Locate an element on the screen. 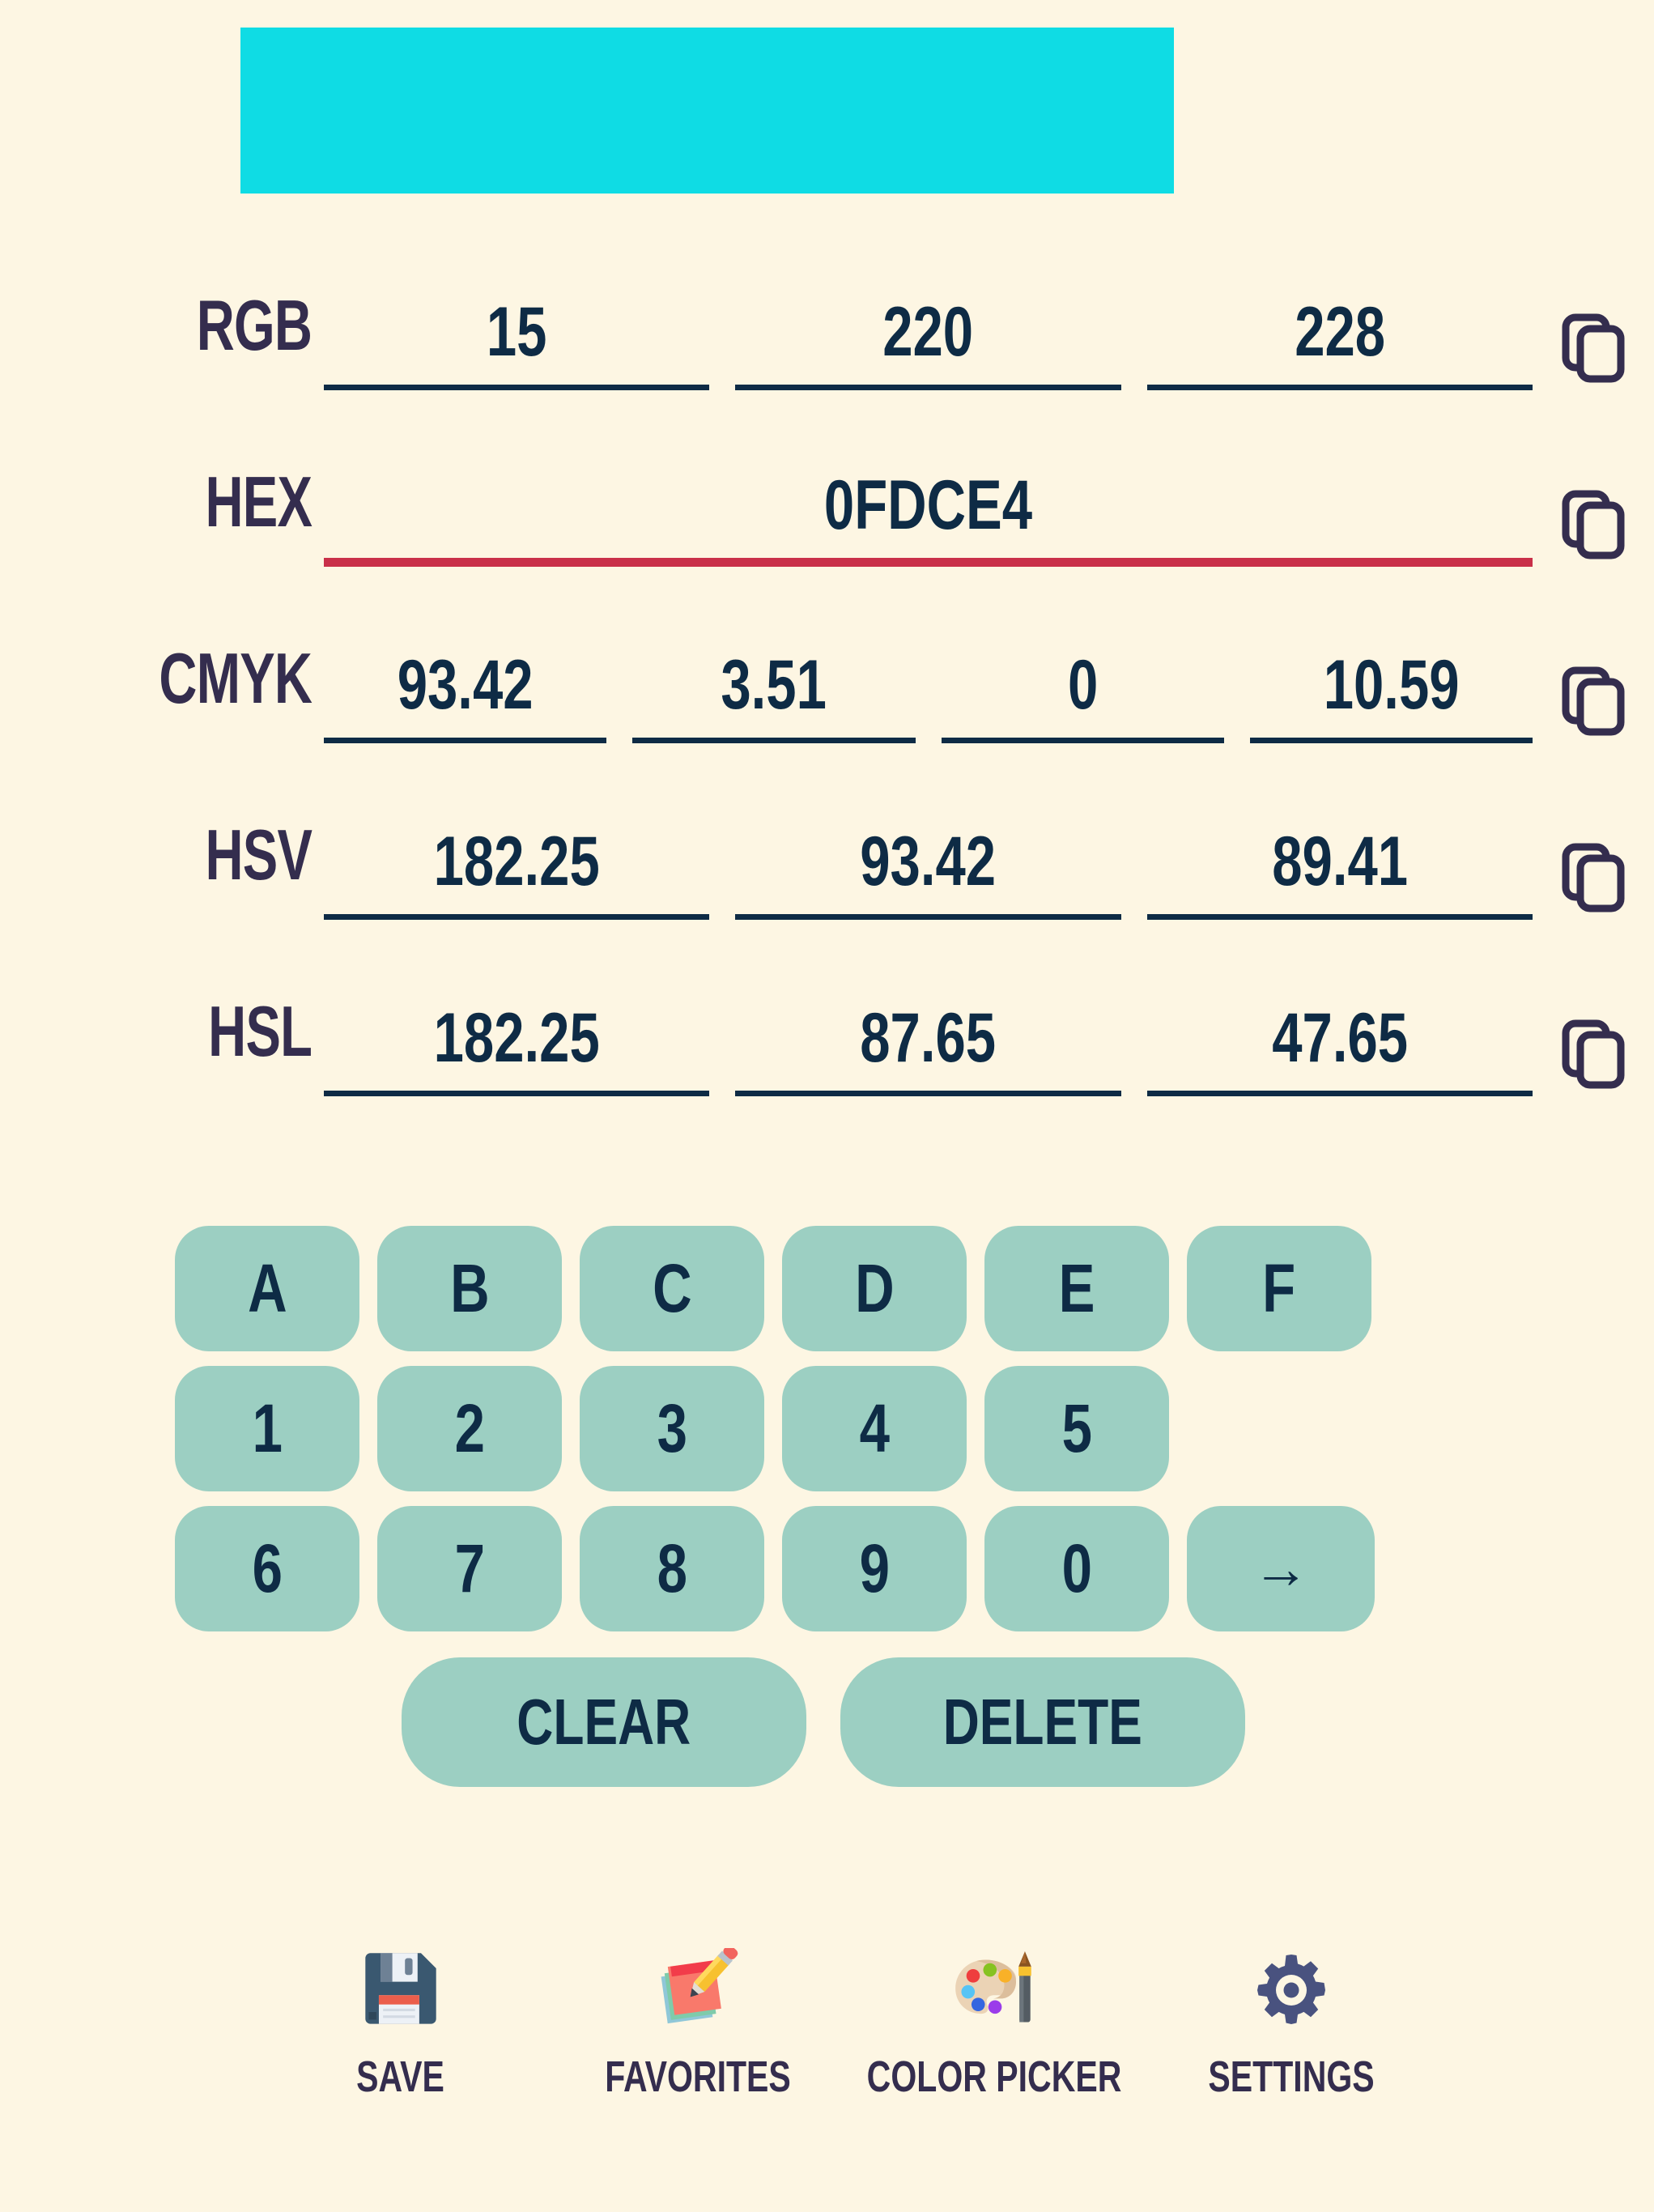 This screenshot has width=1654, height=2212. copy-button-hsv is located at coordinates (1593, 896).